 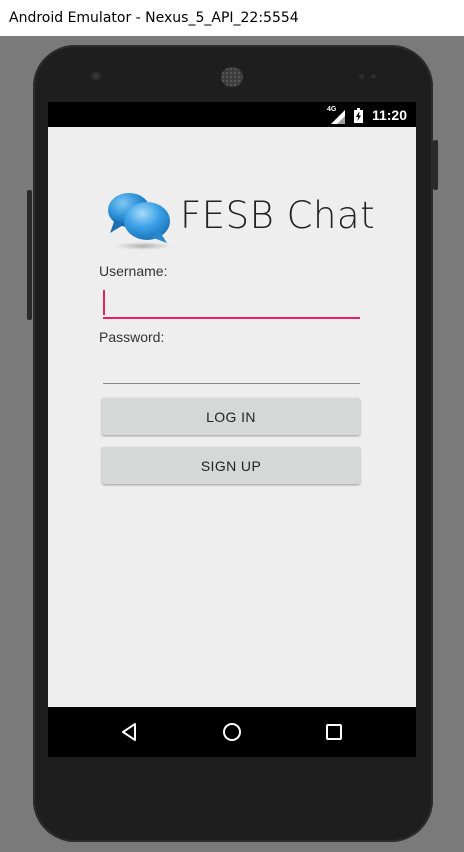 I want to click on username-input, so click(x=233, y=302).